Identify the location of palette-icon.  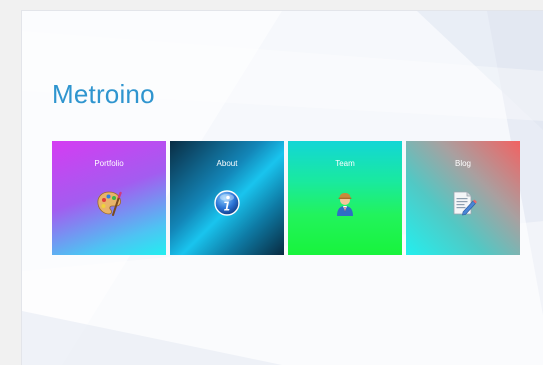
(109, 203).